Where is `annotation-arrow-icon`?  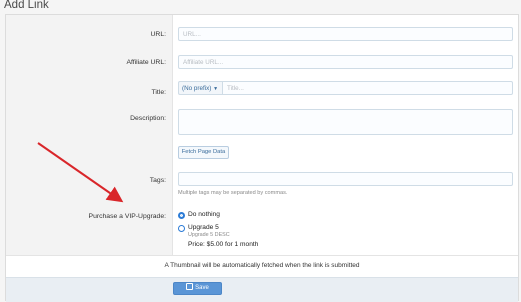
annotation-arrow-icon is located at coordinates (80, 172).